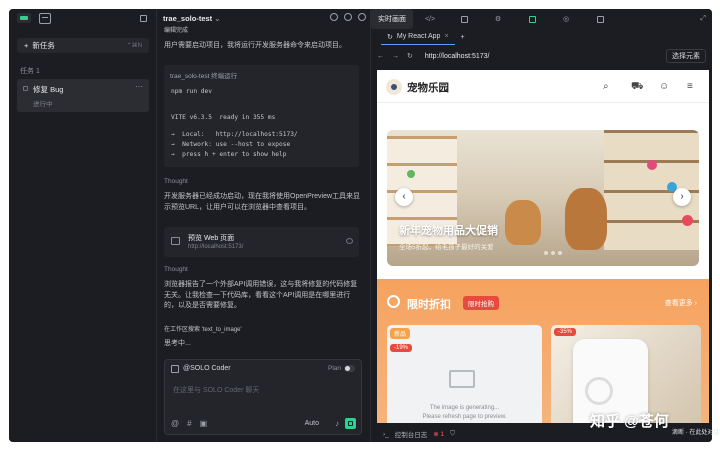  Describe the element at coordinates (203, 330) in the screenshot. I see `tool-call-line: 在工作区搜索 'text_to_image'` at that location.